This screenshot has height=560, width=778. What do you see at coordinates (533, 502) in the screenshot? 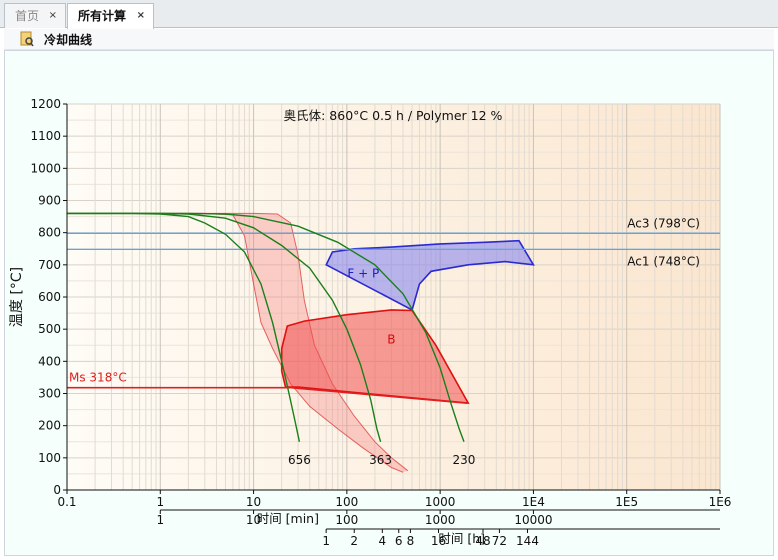
I see `x-tick-label: 1E4` at bounding box center [533, 502].